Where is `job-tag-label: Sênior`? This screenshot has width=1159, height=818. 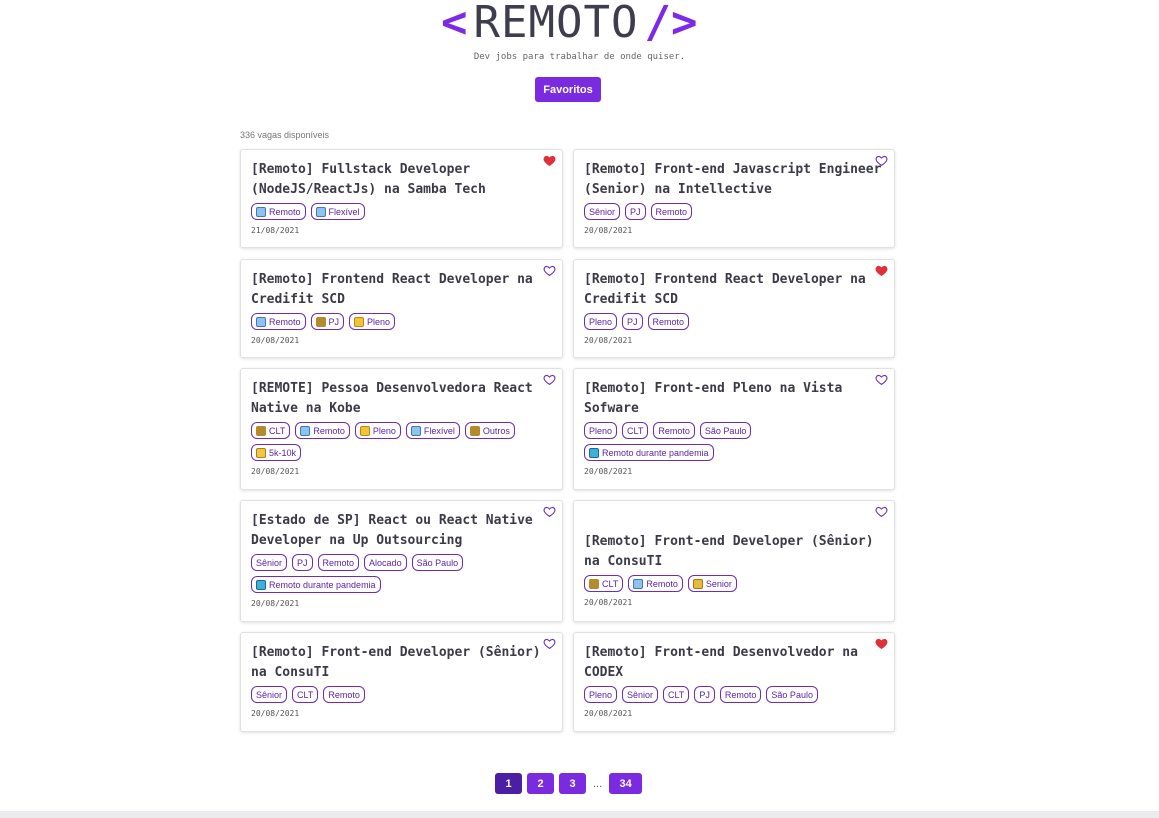 job-tag-label: Sênior is located at coordinates (640, 694).